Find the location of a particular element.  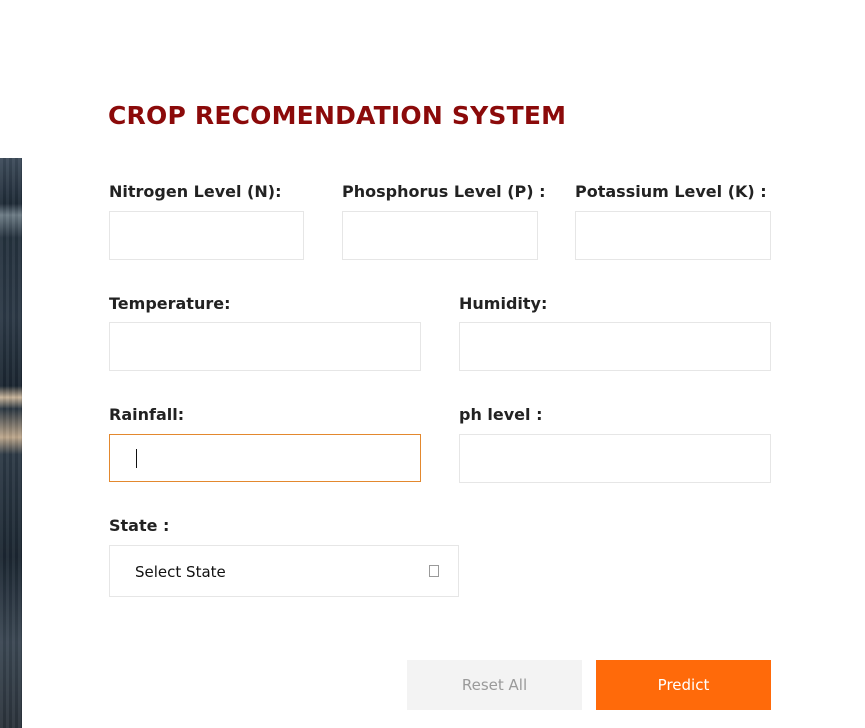

phosphorus-input is located at coordinates (440, 235).